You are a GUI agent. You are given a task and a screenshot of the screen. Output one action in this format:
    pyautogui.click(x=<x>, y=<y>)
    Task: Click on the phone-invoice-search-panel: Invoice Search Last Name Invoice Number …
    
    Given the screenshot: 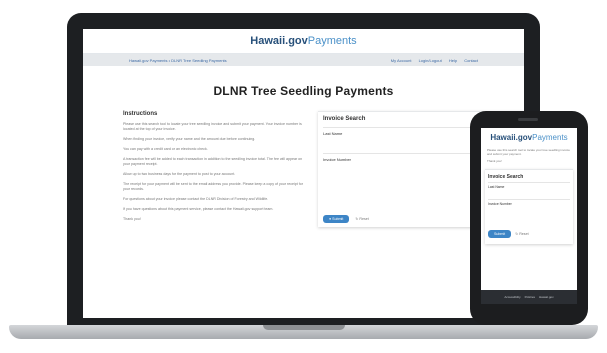 What is the action you would take?
    pyautogui.click(x=529, y=206)
    